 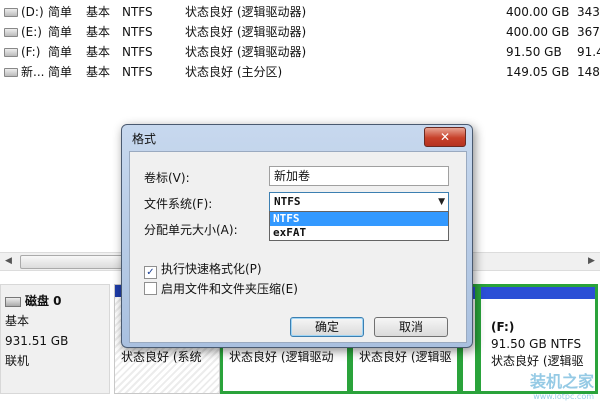 I want to click on cancel-button: 取消, so click(x=411, y=327).